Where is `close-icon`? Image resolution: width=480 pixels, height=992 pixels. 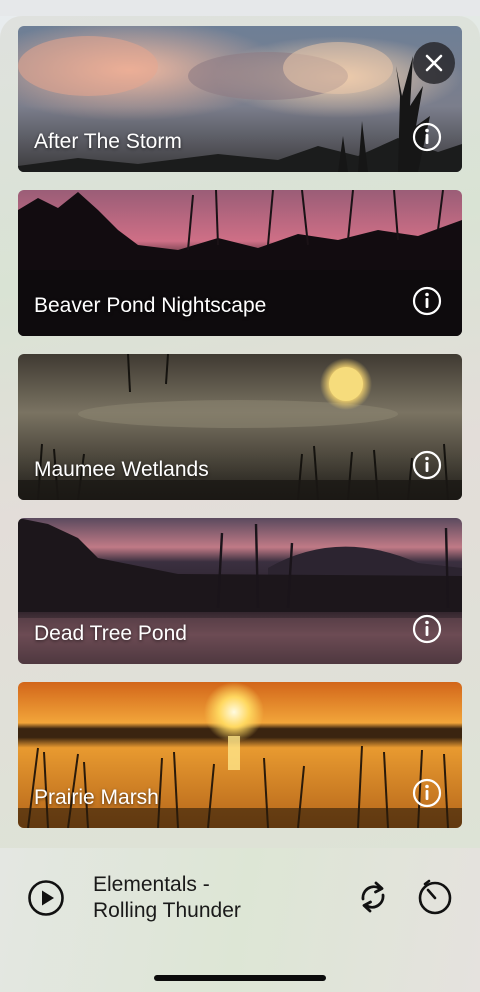 close-icon is located at coordinates (434, 63).